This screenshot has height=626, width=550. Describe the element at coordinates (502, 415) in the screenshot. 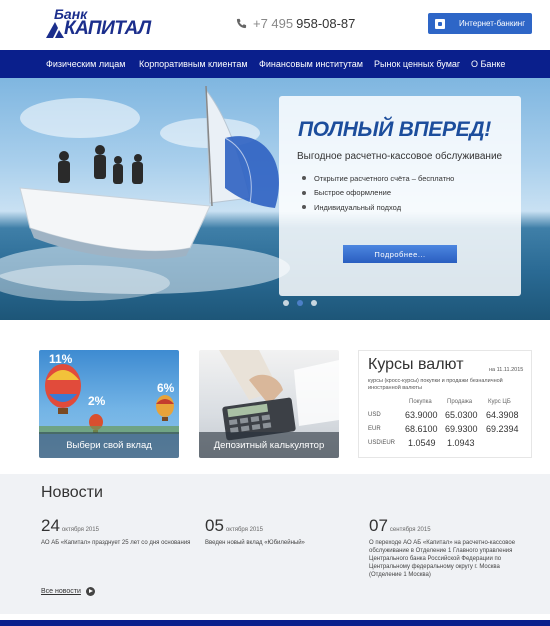

I see `rates-cb-value: 64.3908` at that location.